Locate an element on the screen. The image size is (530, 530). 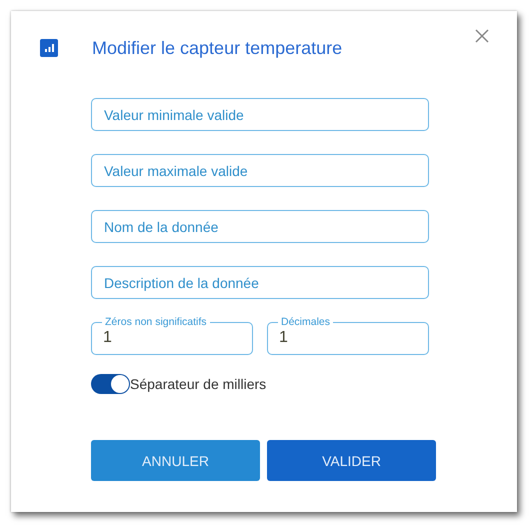
number-field: Décimales 1 is located at coordinates (348, 335).